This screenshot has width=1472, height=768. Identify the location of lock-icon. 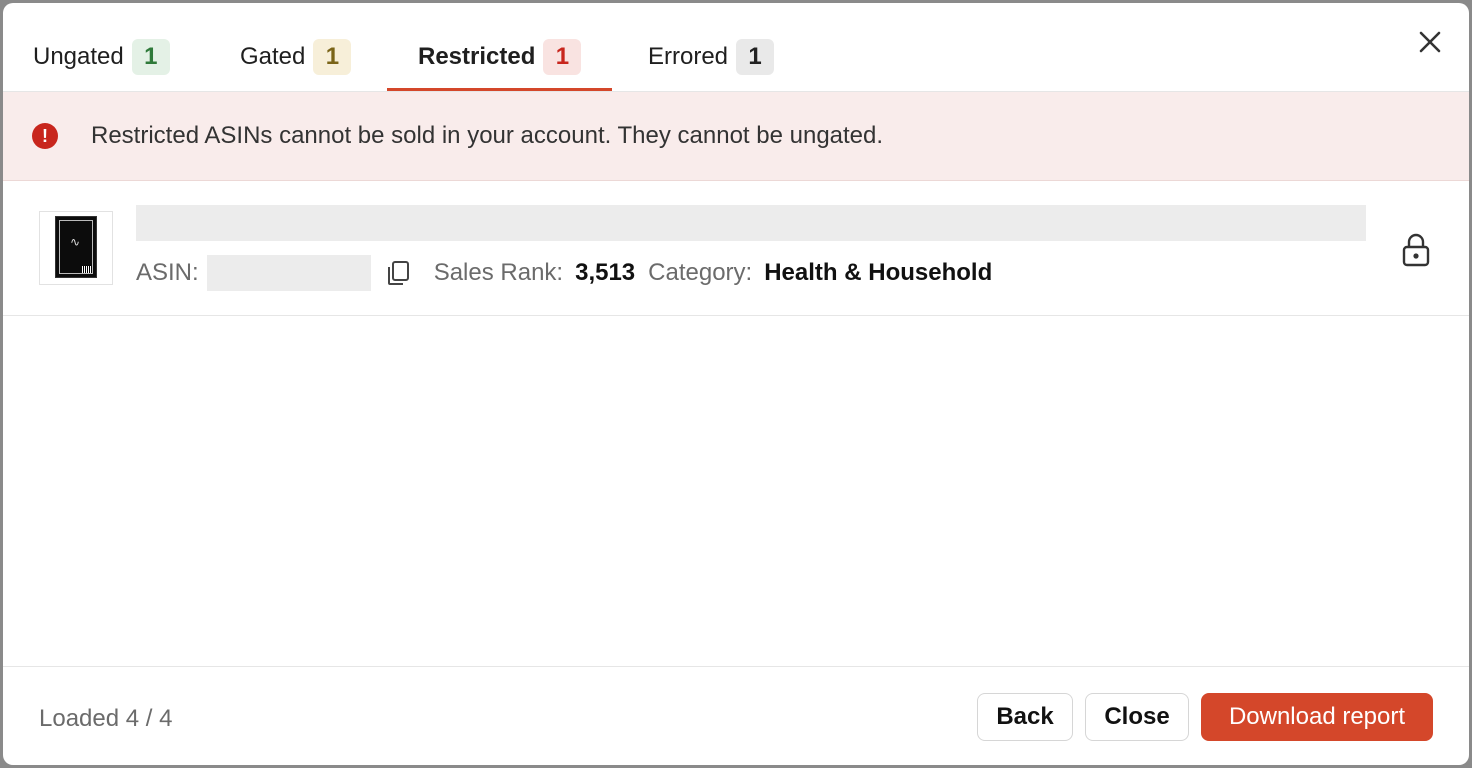
(1416, 250).